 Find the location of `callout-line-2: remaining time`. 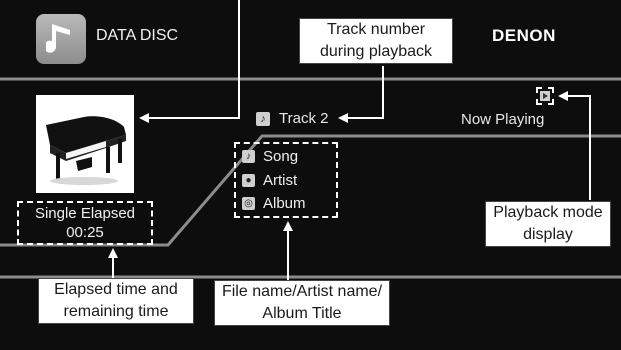

callout-line-2: remaining time is located at coordinates (116, 311).